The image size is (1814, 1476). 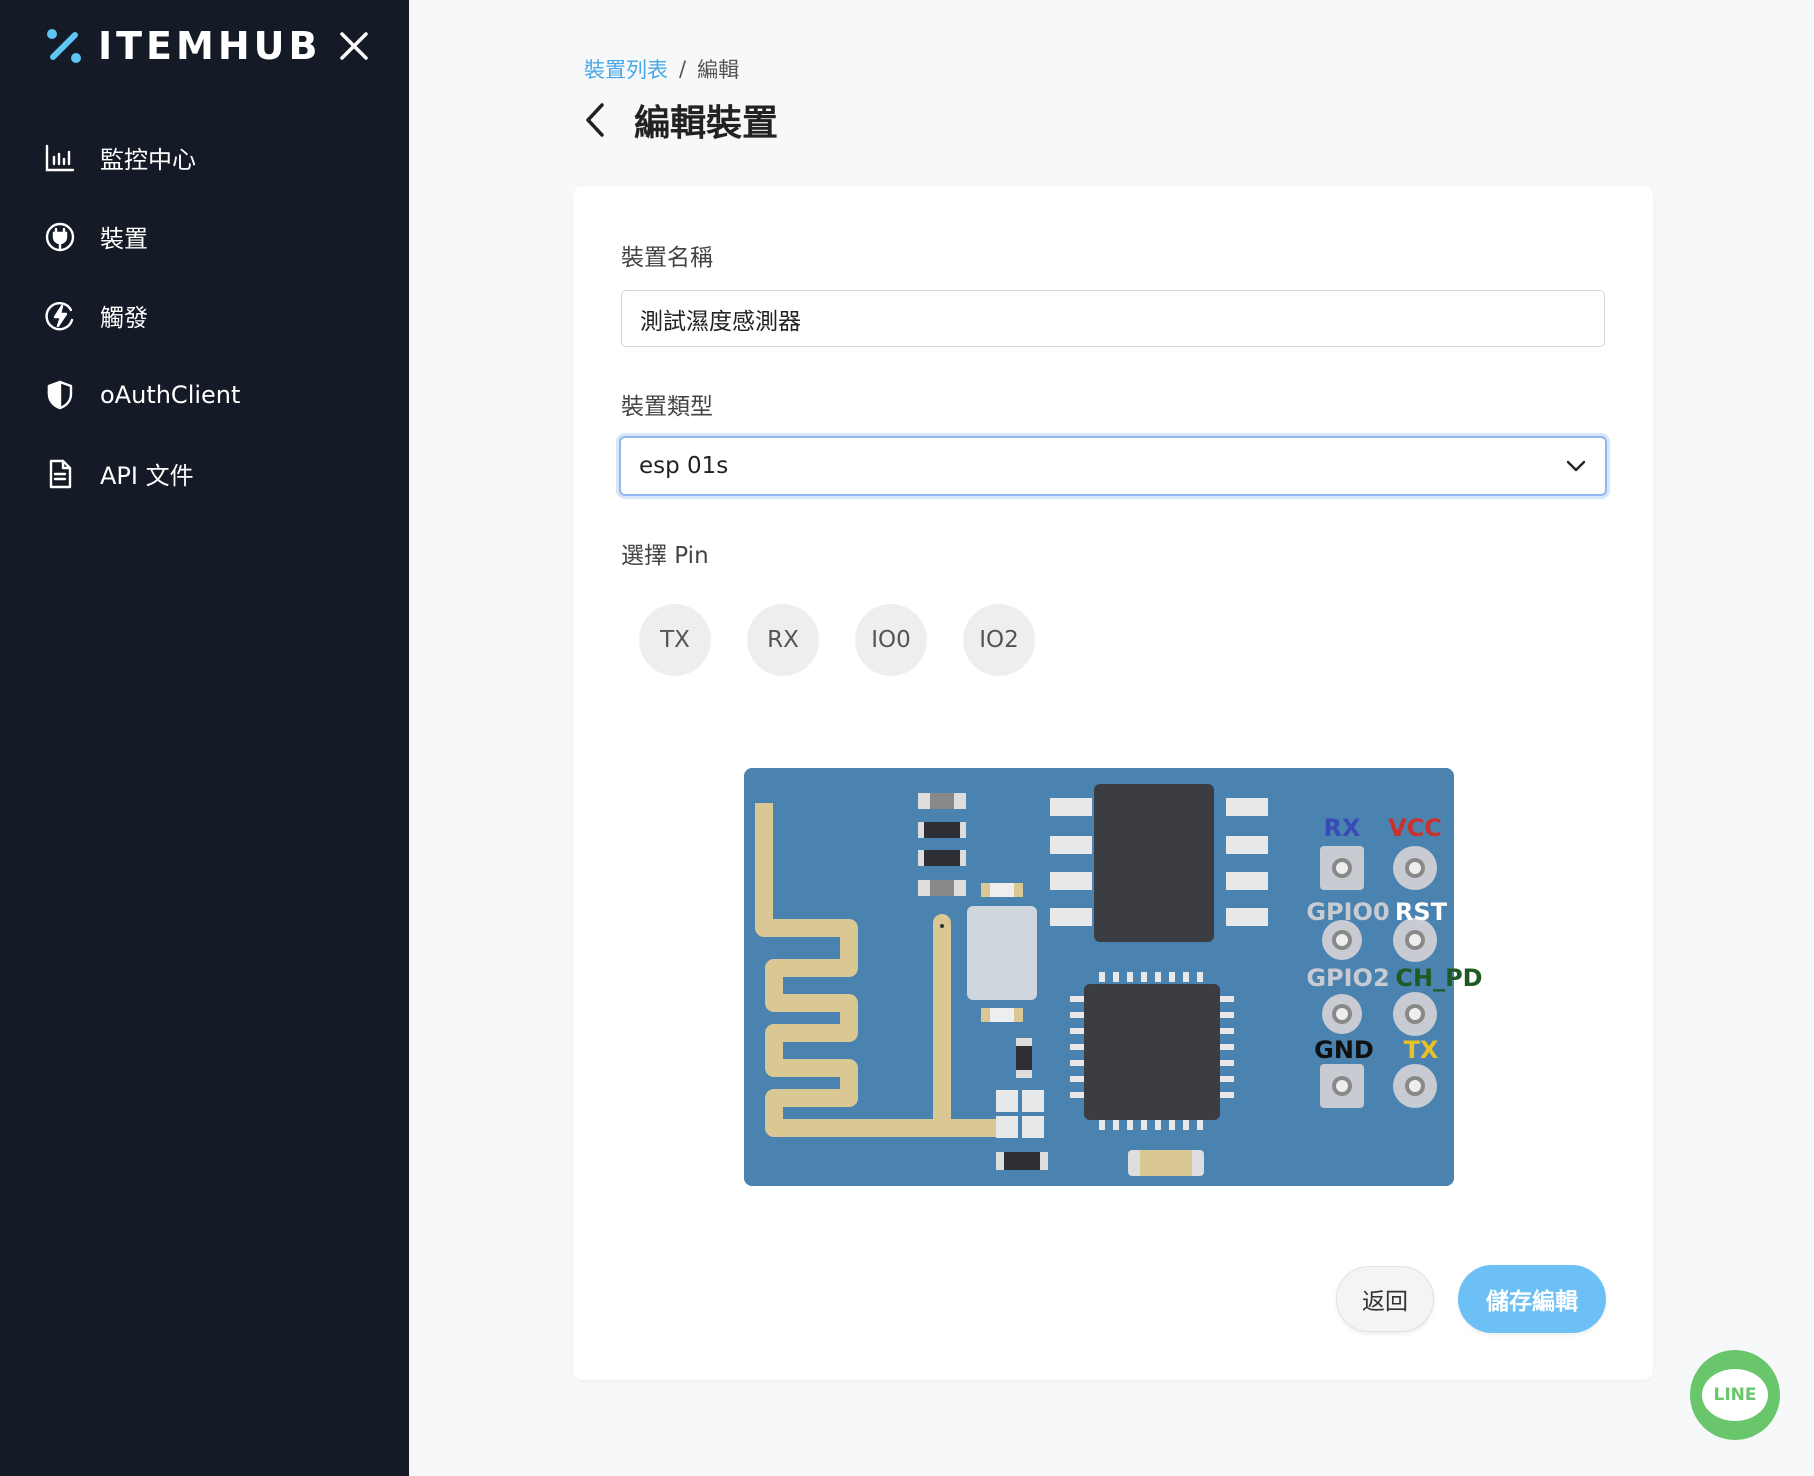 I want to click on document-icon, so click(x=60, y=473).